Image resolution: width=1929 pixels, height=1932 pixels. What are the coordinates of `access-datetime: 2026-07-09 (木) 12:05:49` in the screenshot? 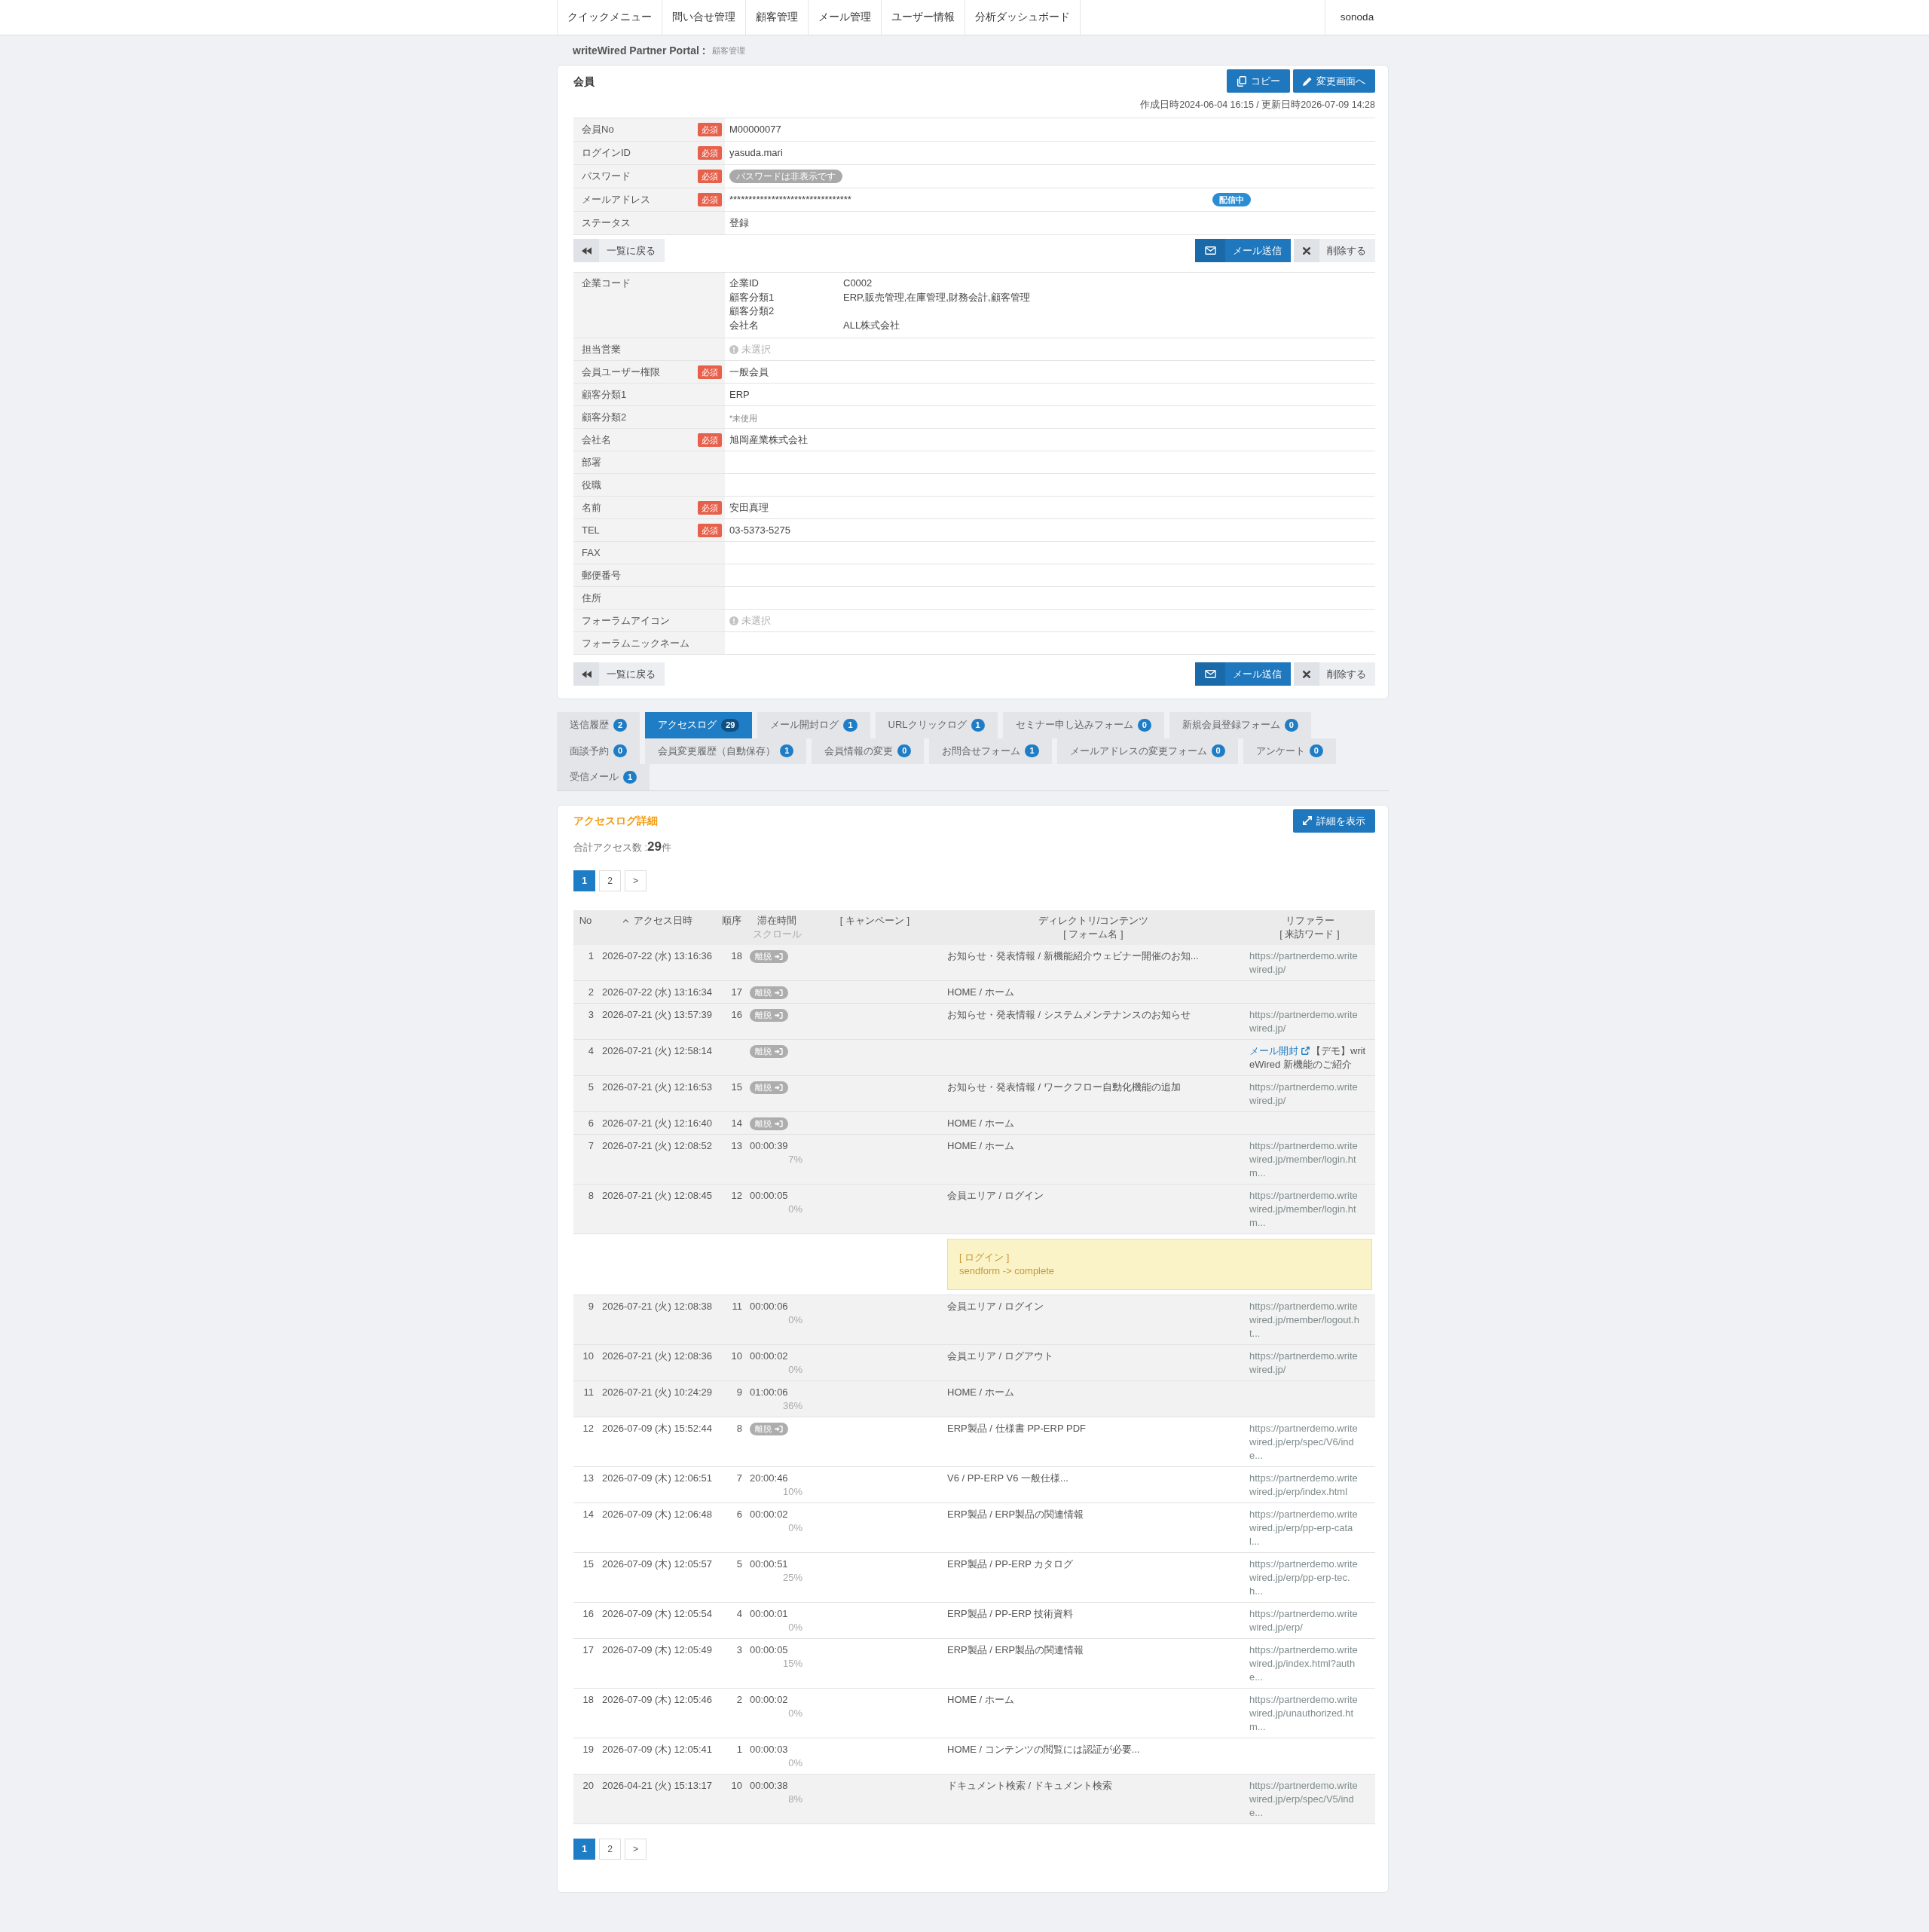 It's located at (657, 1649).